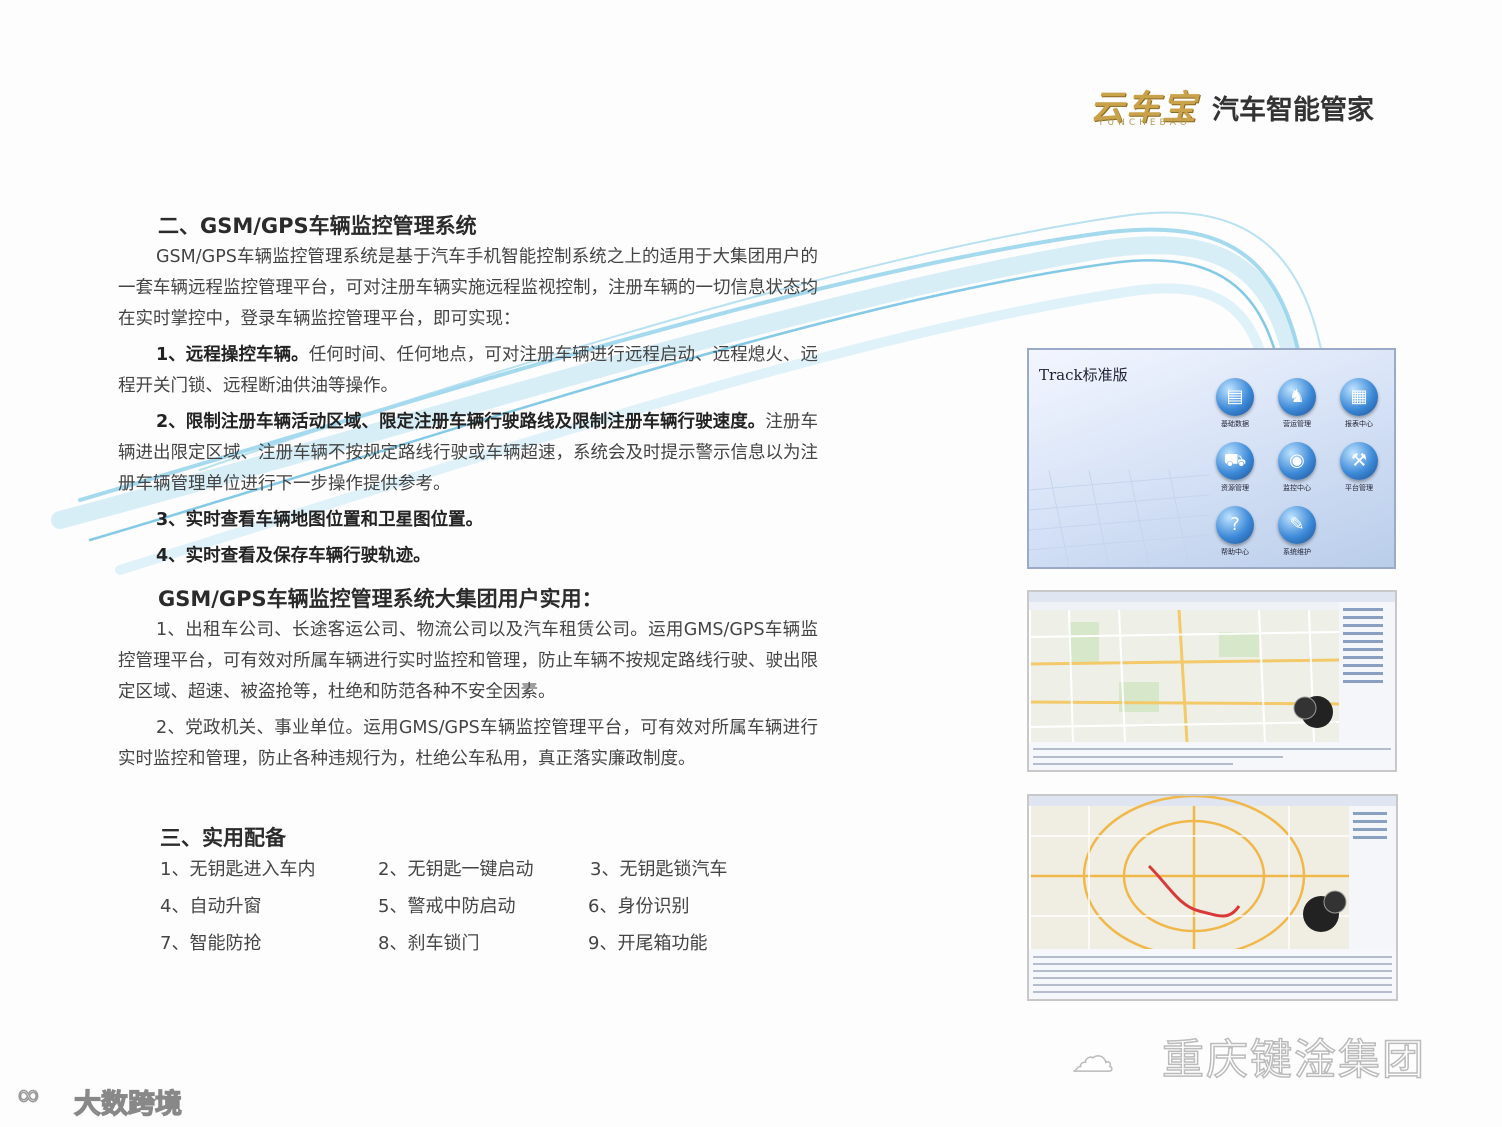 This screenshot has height=1127, width=1502. I want to click on tile-label: 基础数据, so click(1235, 424).